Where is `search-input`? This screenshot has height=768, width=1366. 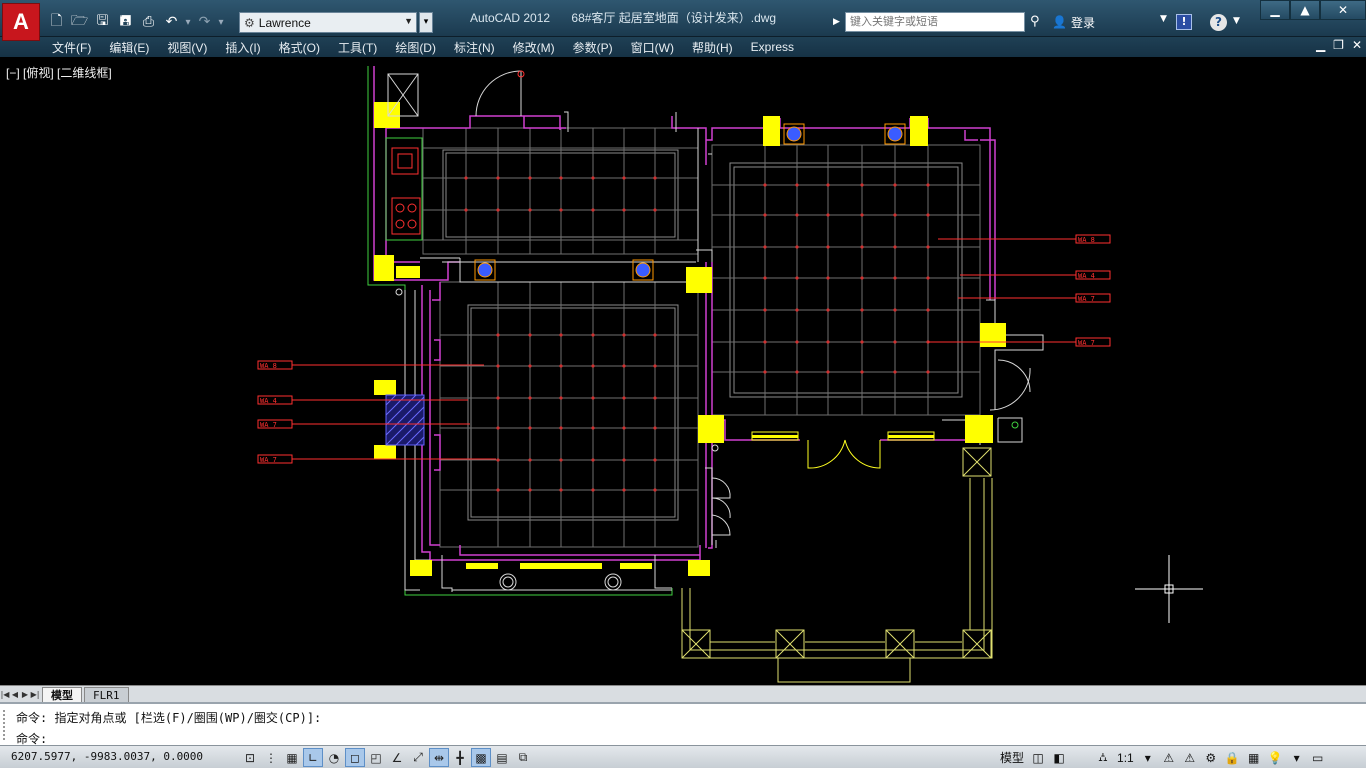 search-input is located at coordinates (935, 22).